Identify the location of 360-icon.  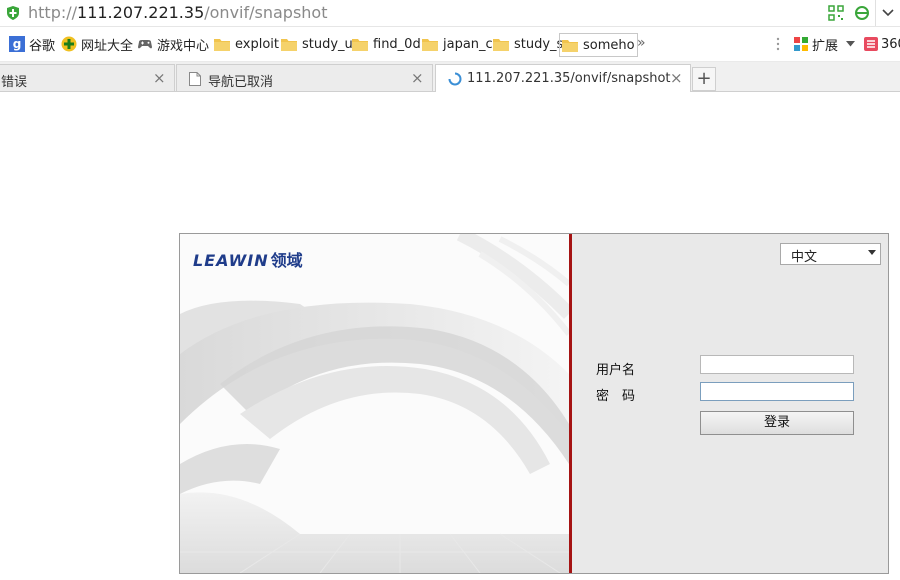
(871, 44).